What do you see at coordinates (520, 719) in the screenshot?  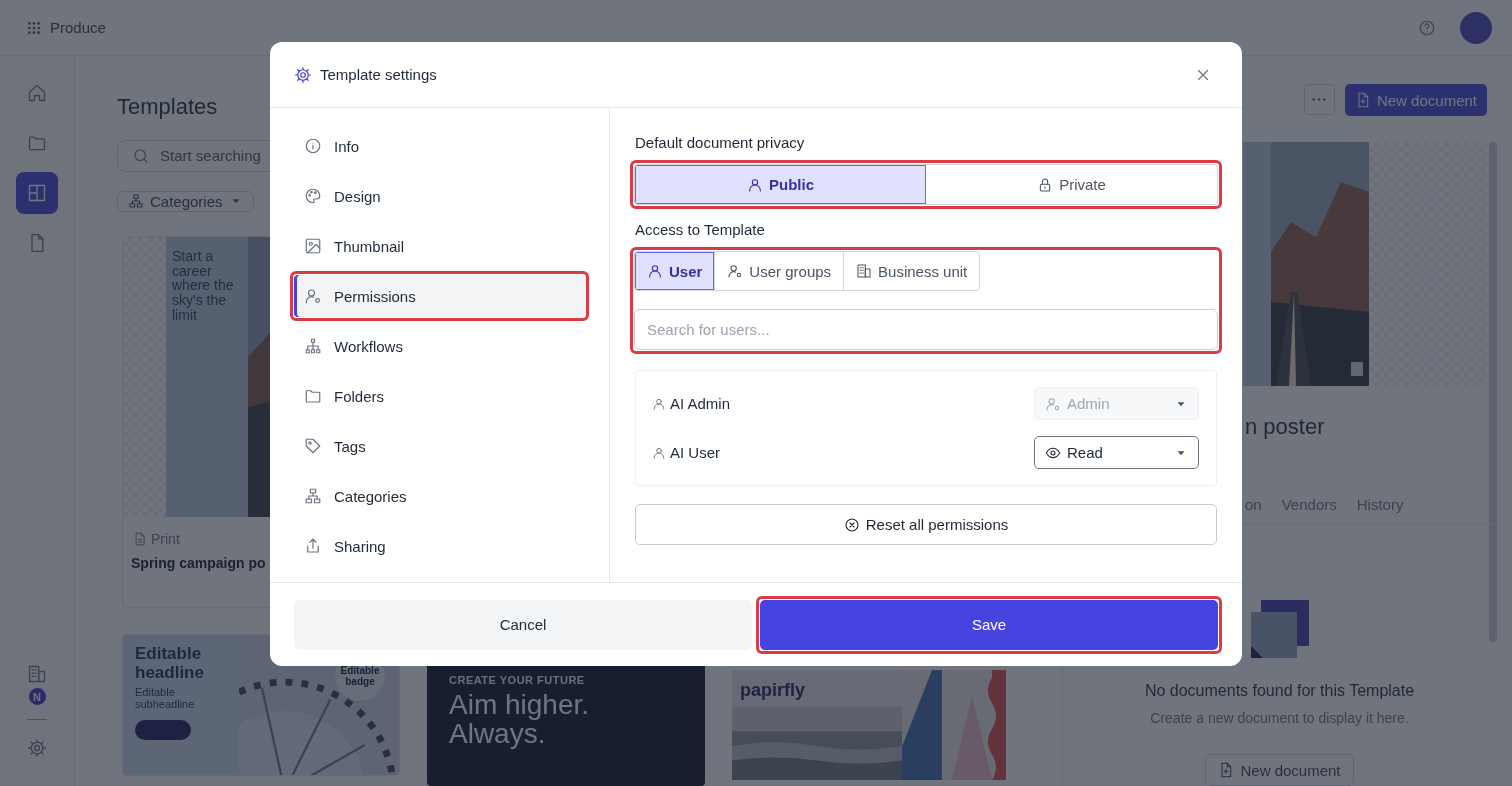 I see `card-headline: Aim higher. Always.` at bounding box center [520, 719].